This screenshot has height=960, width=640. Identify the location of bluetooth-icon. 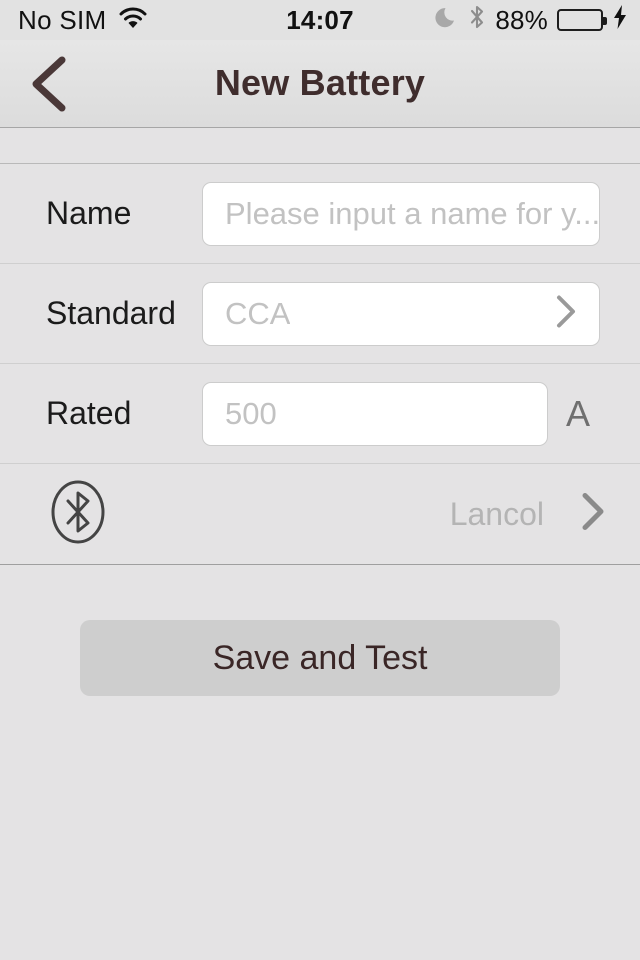
(477, 20).